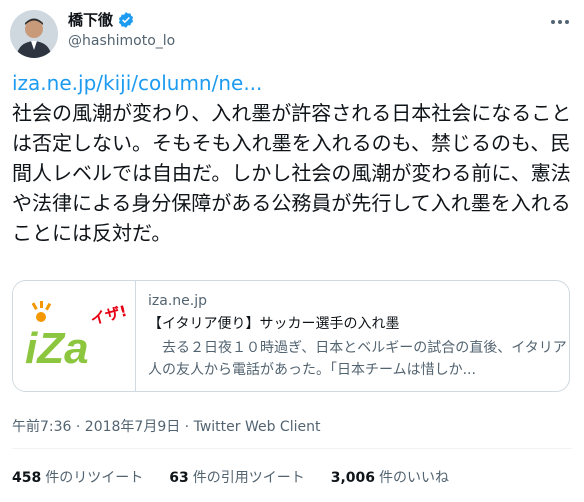 The height and width of the screenshot is (502, 584). What do you see at coordinates (274, 324) in the screenshot?
I see `card-title: 【イタリア便り】サッカー選手の入れ墨` at bounding box center [274, 324].